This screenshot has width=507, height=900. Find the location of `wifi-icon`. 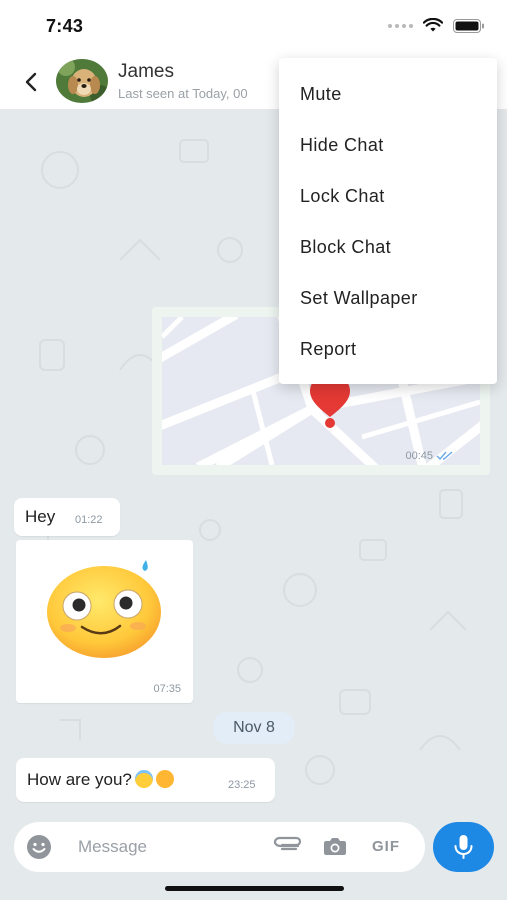

wifi-icon is located at coordinates (433, 25).